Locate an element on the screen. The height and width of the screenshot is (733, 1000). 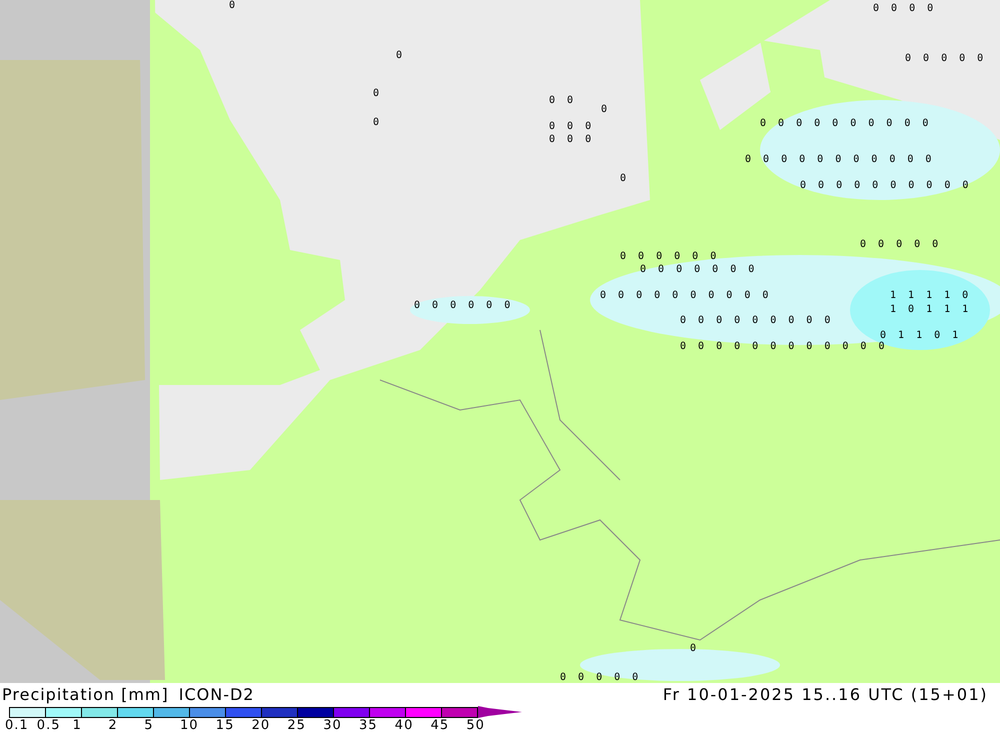
scale-tick-label: 2 is located at coordinates (113, 725).